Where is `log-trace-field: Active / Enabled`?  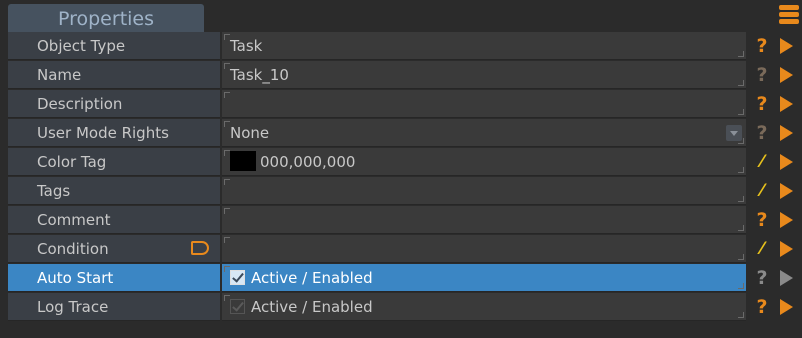
log-trace-field: Active / Enabled is located at coordinates (484, 307).